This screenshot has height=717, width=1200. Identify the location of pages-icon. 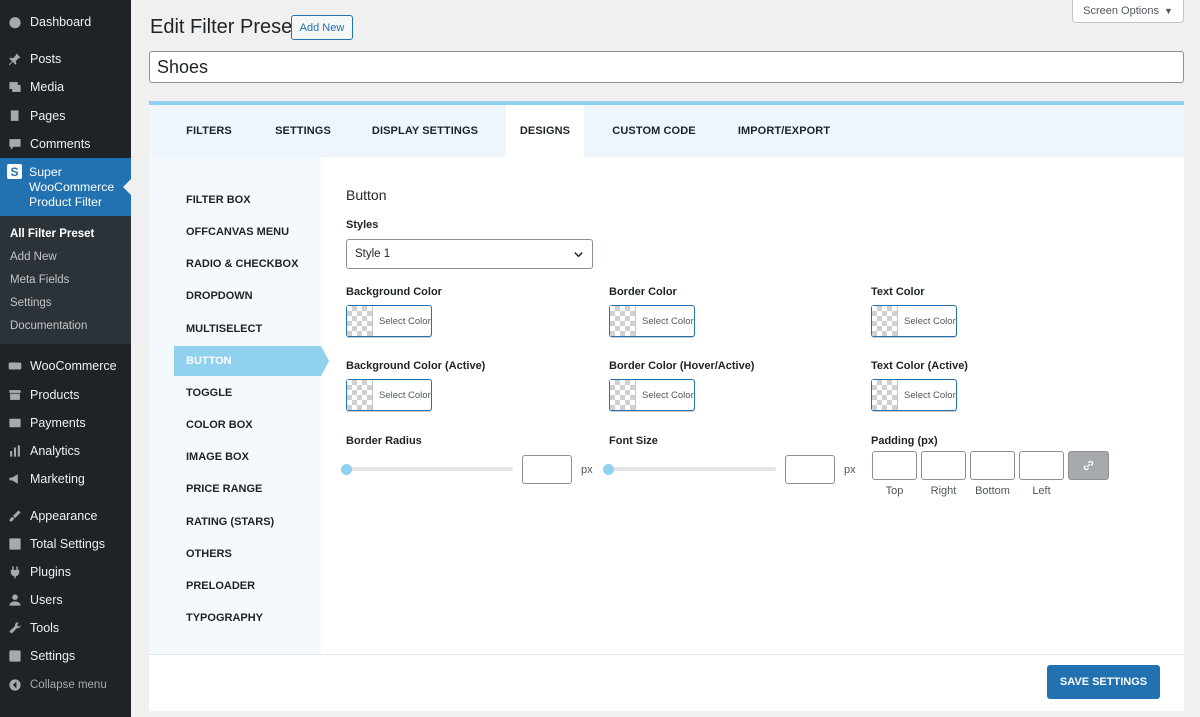
(15, 116).